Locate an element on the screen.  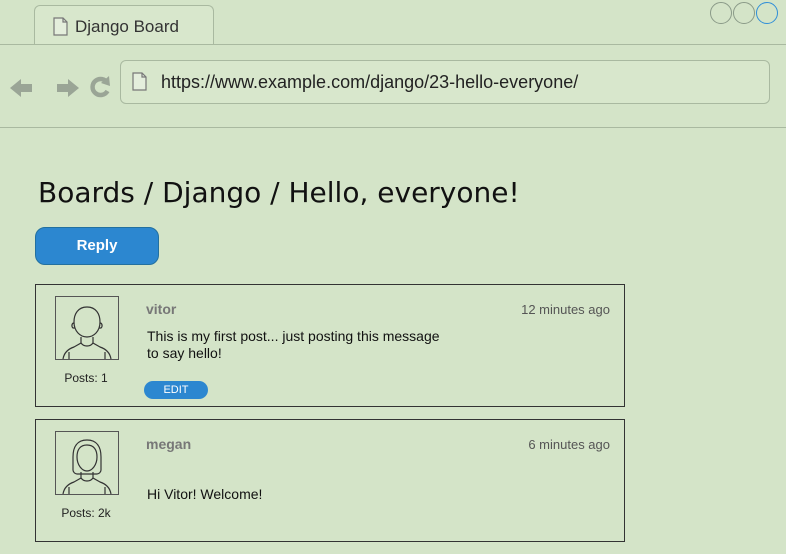
browser-tab-bar: Django Board is located at coordinates (393, 22).